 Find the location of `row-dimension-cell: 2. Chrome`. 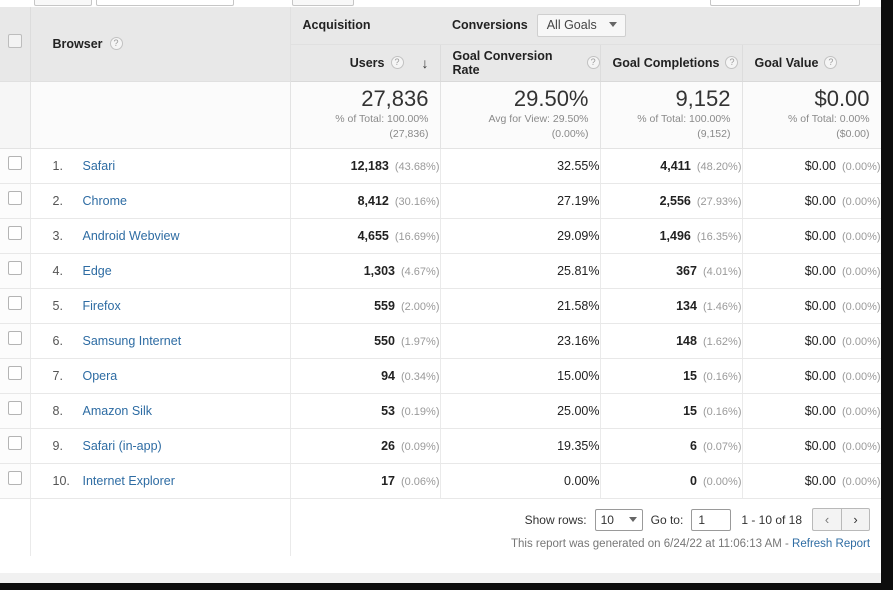

row-dimension-cell: 2. Chrome is located at coordinates (160, 201).